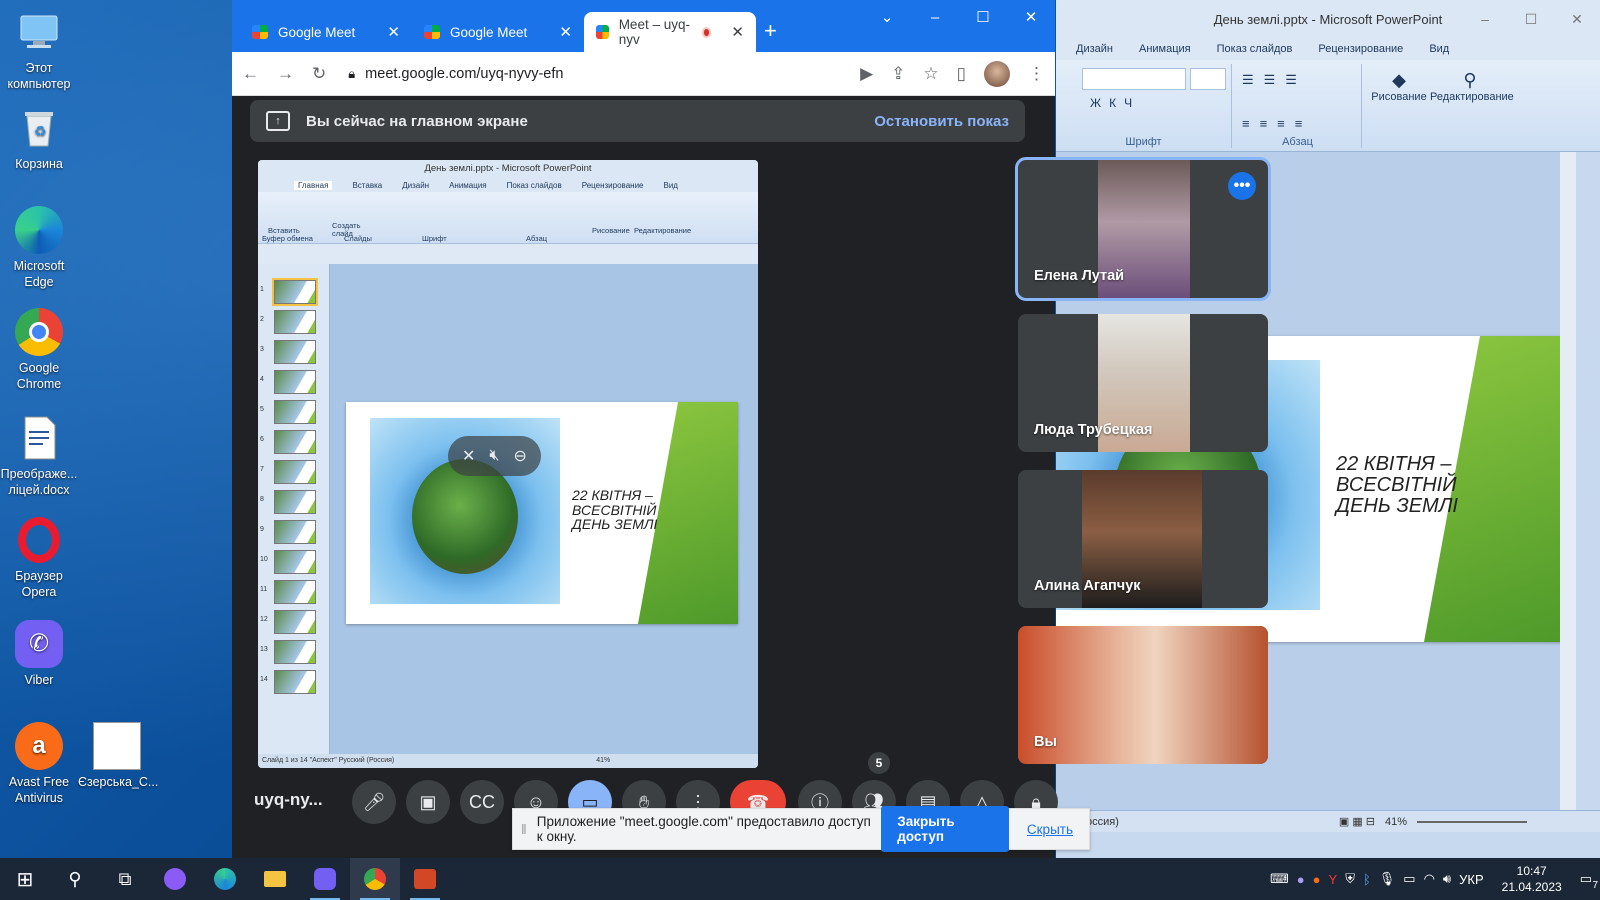 The image size is (1600, 900). Describe the element at coordinates (961, 74) in the screenshot. I see `side-panel-icon: ▯` at that location.